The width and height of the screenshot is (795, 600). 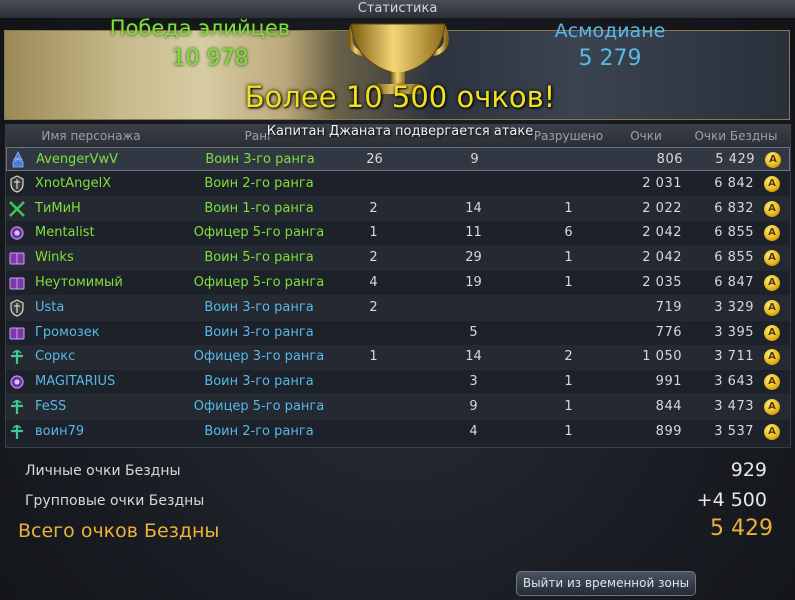 I want to click on character-name: Mentalist, so click(x=65, y=233).